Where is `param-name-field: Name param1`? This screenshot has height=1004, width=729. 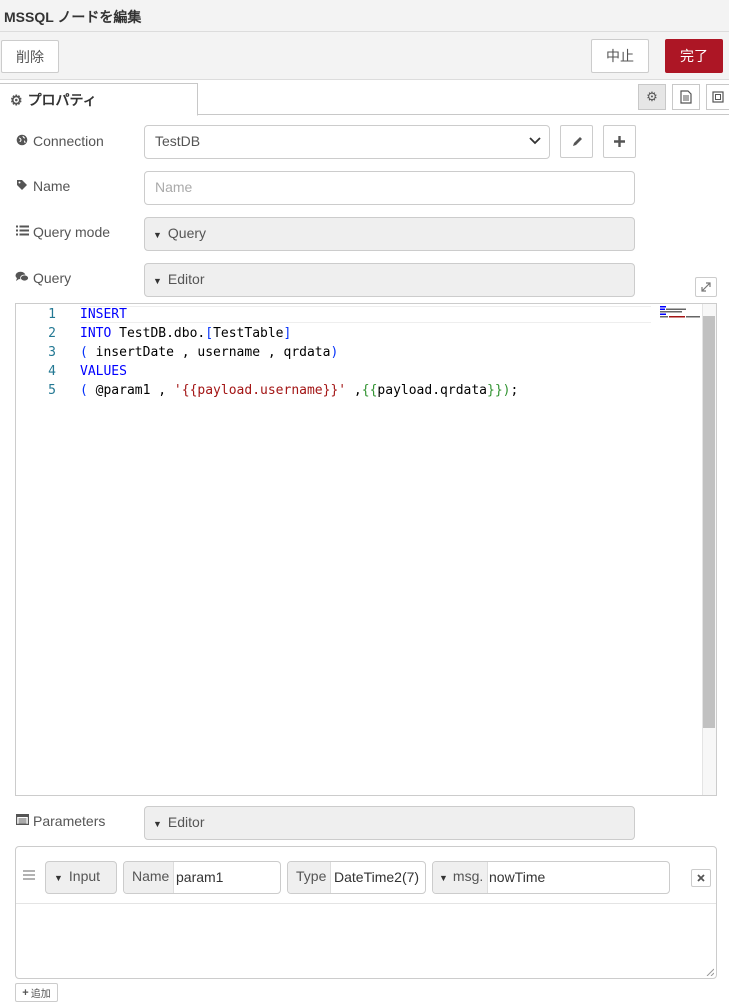 param-name-field: Name param1 is located at coordinates (202, 877).